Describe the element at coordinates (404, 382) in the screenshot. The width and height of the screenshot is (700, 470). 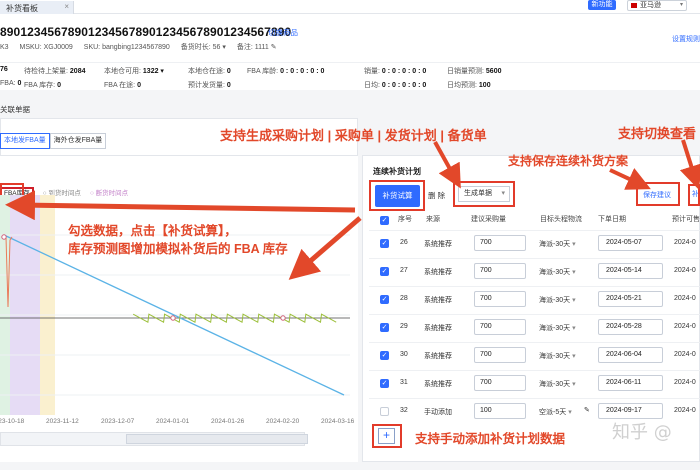
I see `row-no: 31` at that location.